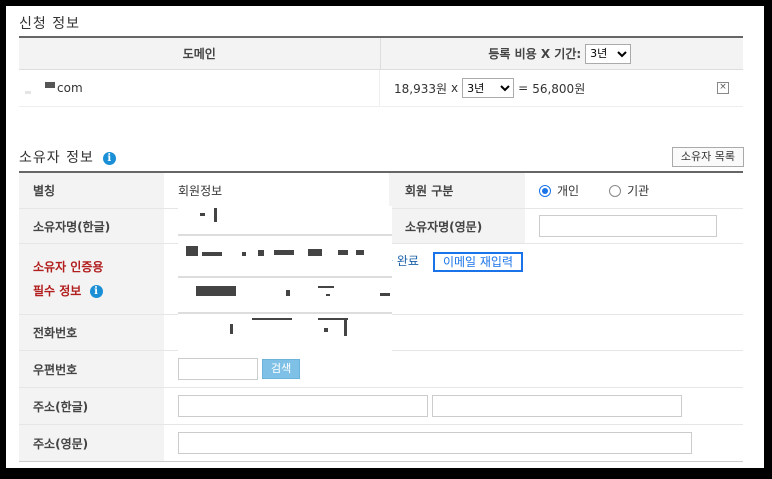 This screenshot has height=479, width=772. What do you see at coordinates (281, 369) in the screenshot?
I see `postal-search-button: 검색` at bounding box center [281, 369].